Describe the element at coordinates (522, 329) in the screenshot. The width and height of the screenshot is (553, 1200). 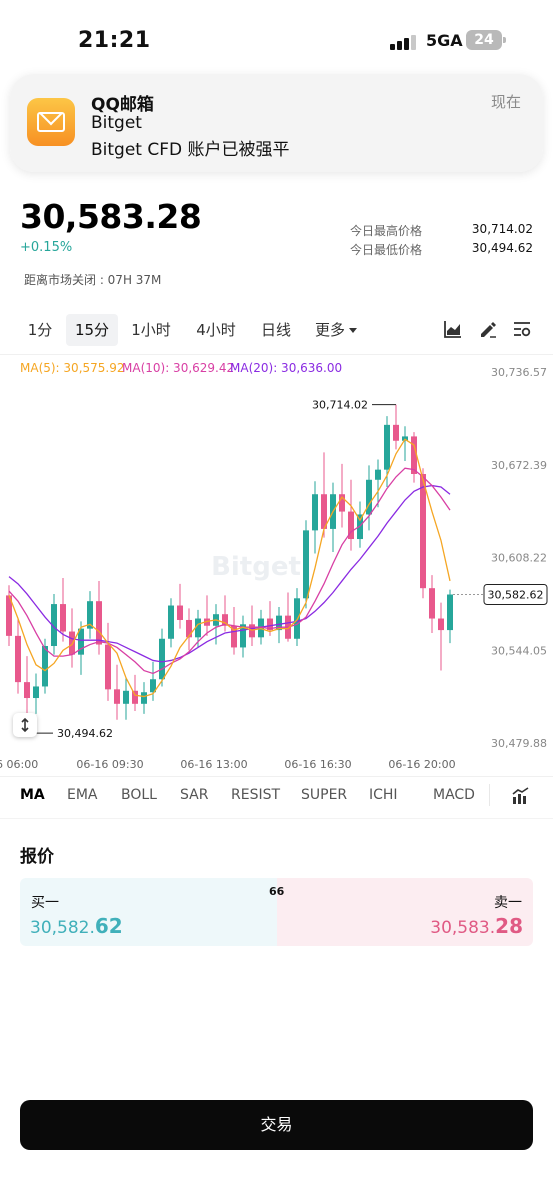
I see `chart-settings-icon` at that location.